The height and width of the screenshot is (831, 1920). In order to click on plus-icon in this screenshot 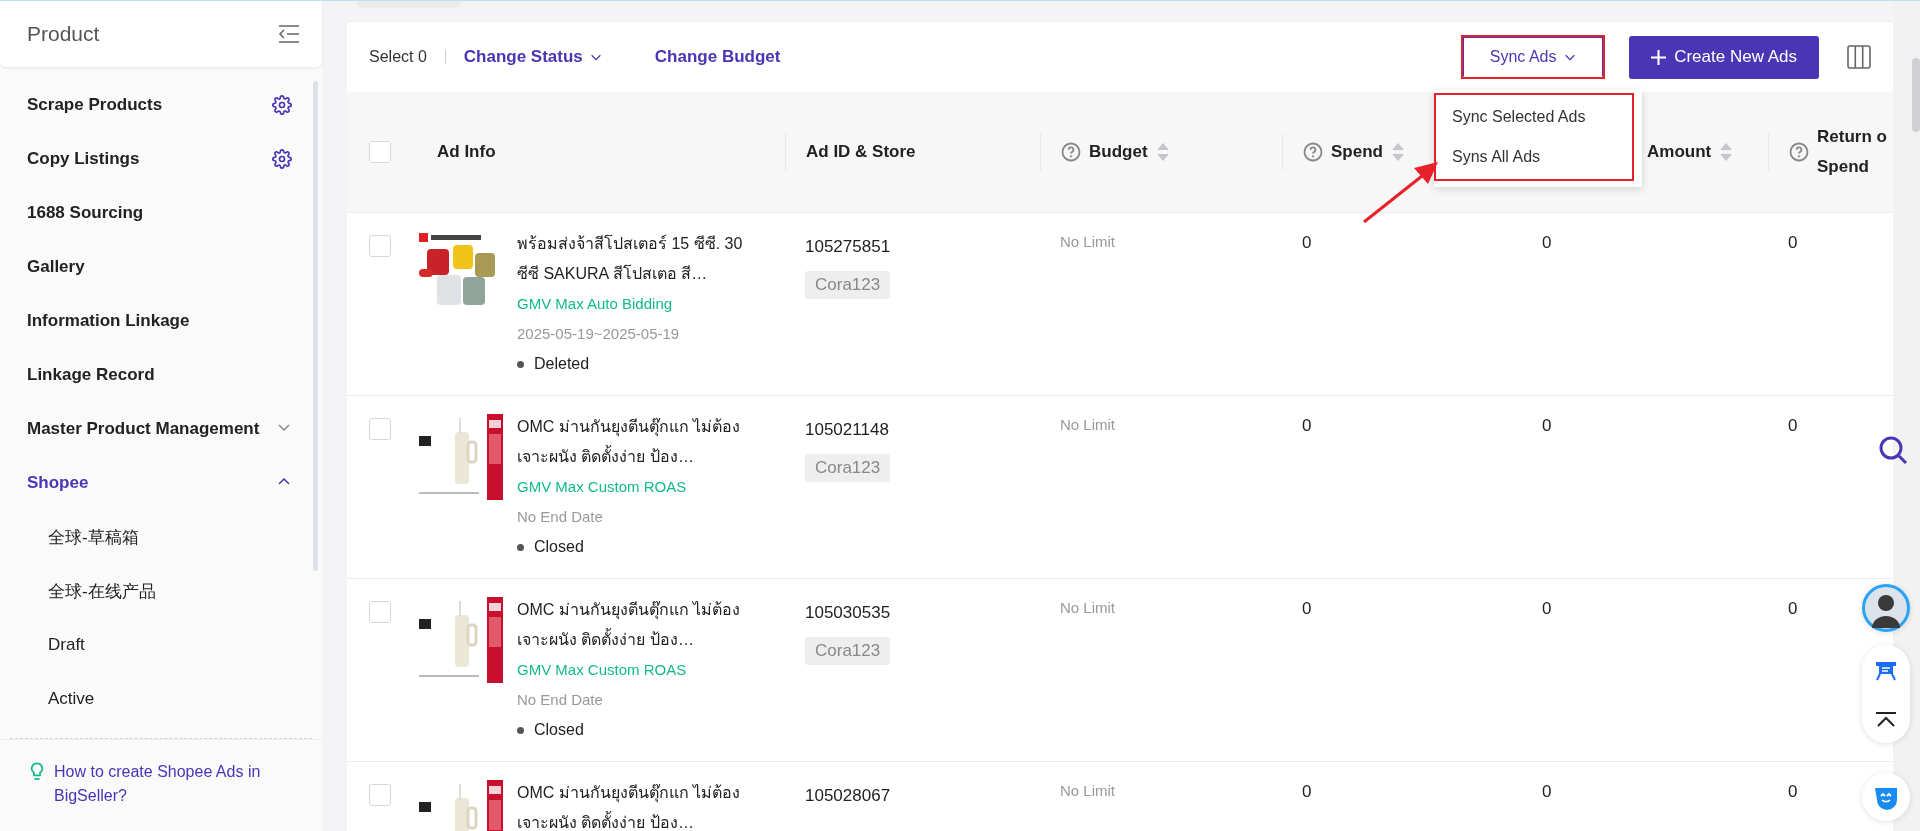, I will do `click(1659, 57)`.